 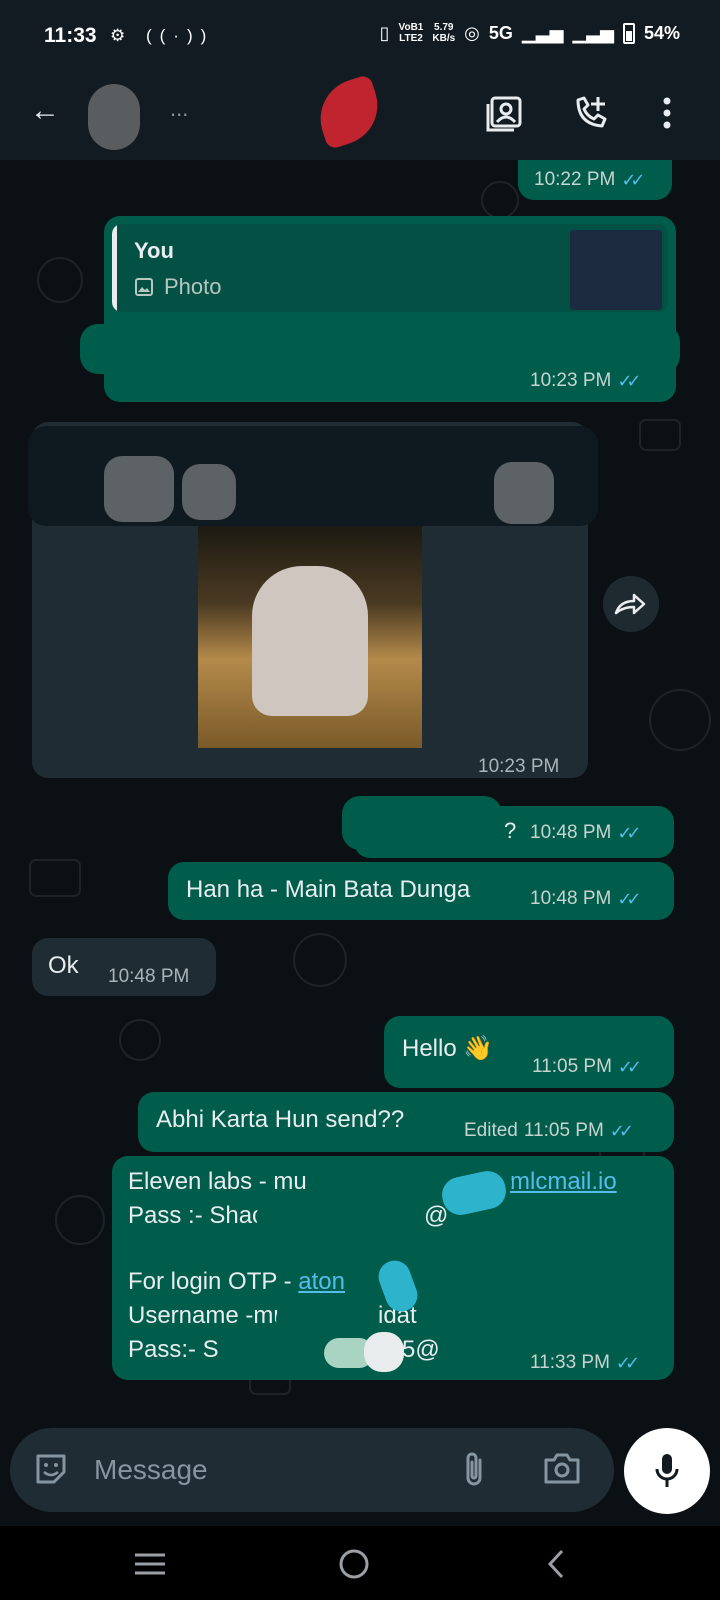 What do you see at coordinates (593, 32) in the screenshot?
I see `signal-icon-2: ▁▃▅` at bounding box center [593, 32].